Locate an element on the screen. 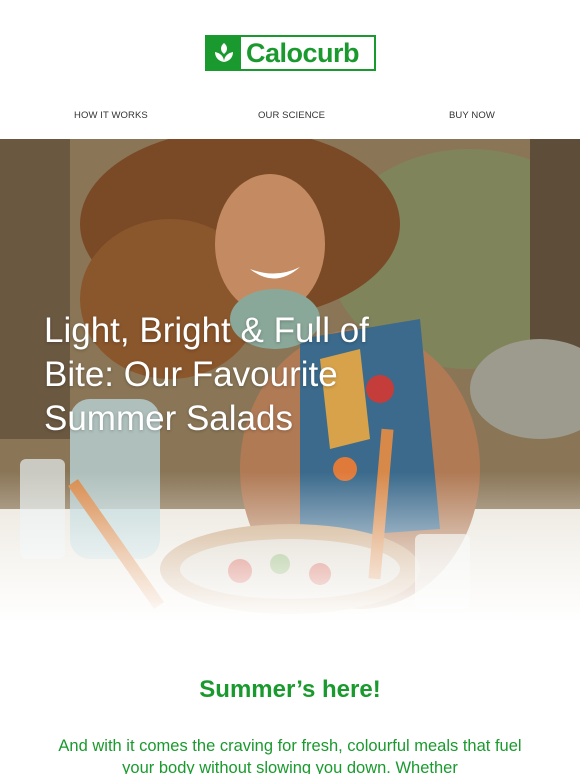 The width and height of the screenshot is (580, 774). leaf-logo-icon is located at coordinates (224, 53).